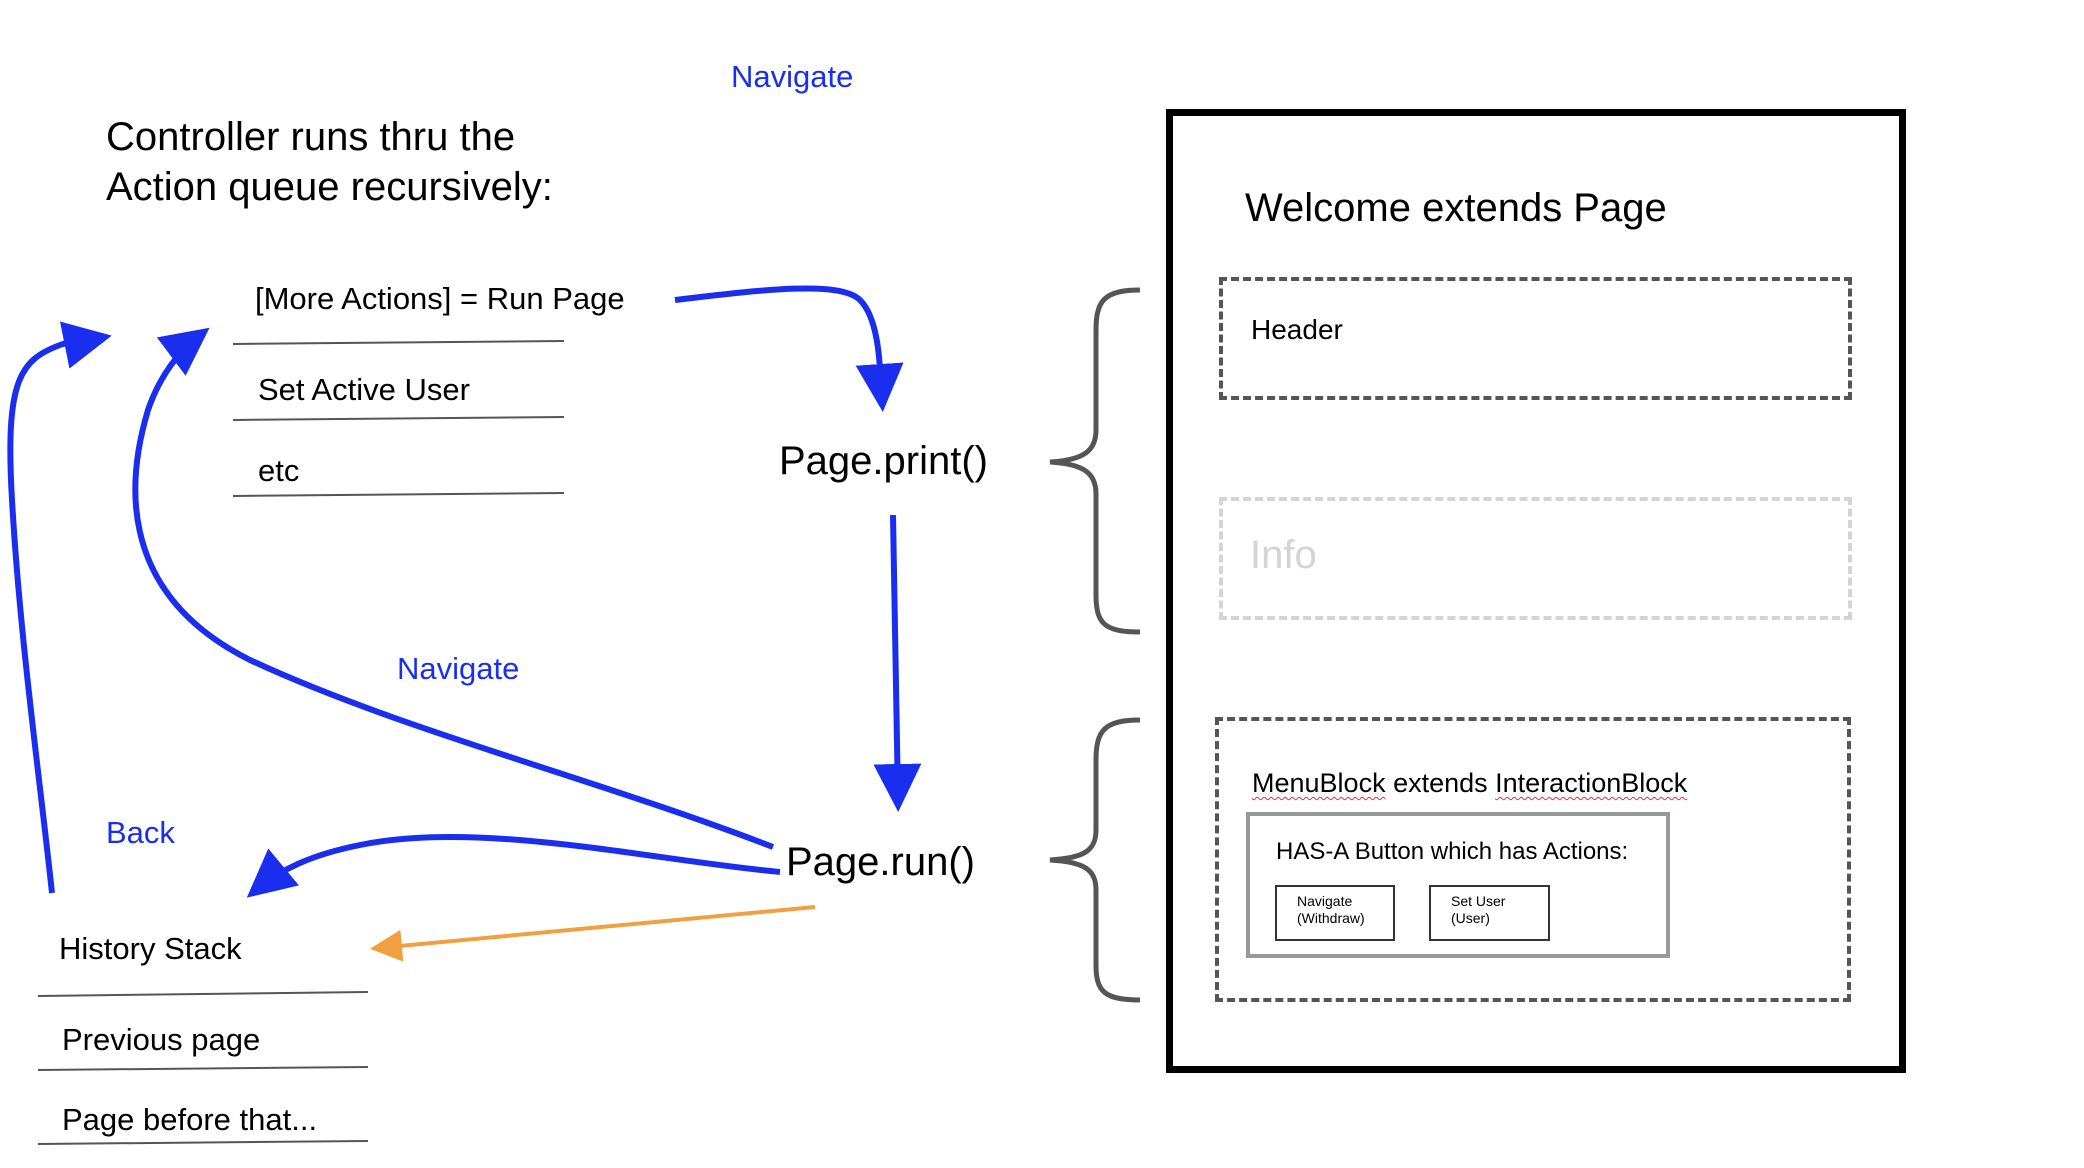 Image resolution: width=2084 pixels, height=1168 pixels. I want to click on brace-run, so click(1095, 860).